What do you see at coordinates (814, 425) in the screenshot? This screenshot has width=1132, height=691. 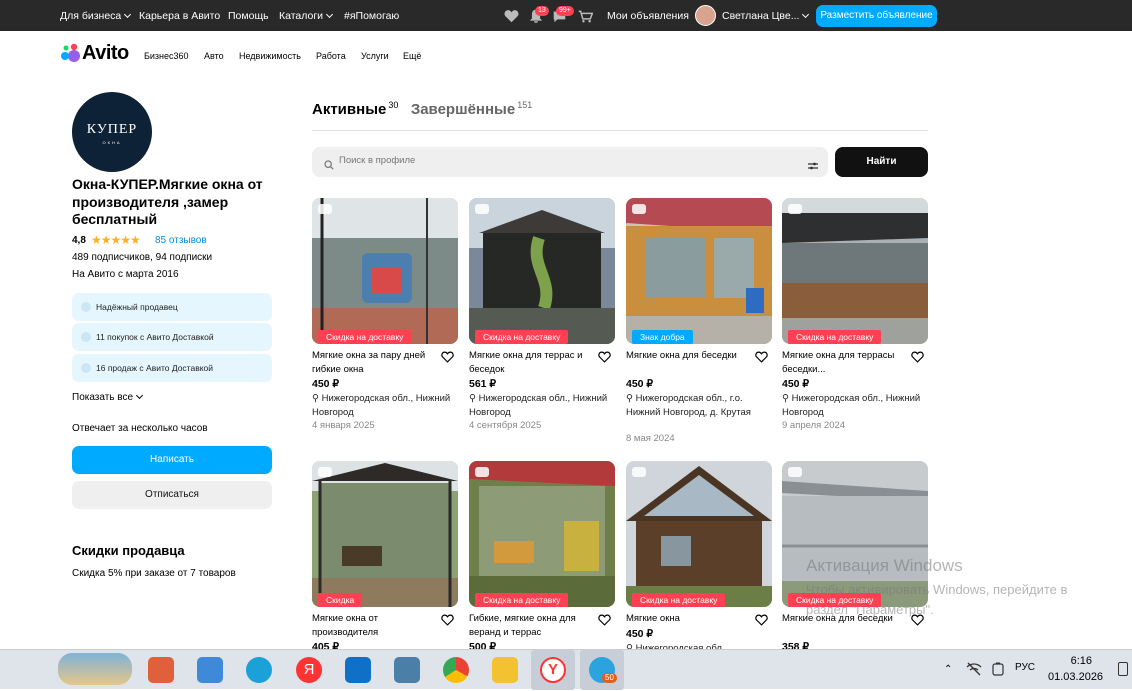 I see `listing-date: 9 апреля 2024` at bounding box center [814, 425].